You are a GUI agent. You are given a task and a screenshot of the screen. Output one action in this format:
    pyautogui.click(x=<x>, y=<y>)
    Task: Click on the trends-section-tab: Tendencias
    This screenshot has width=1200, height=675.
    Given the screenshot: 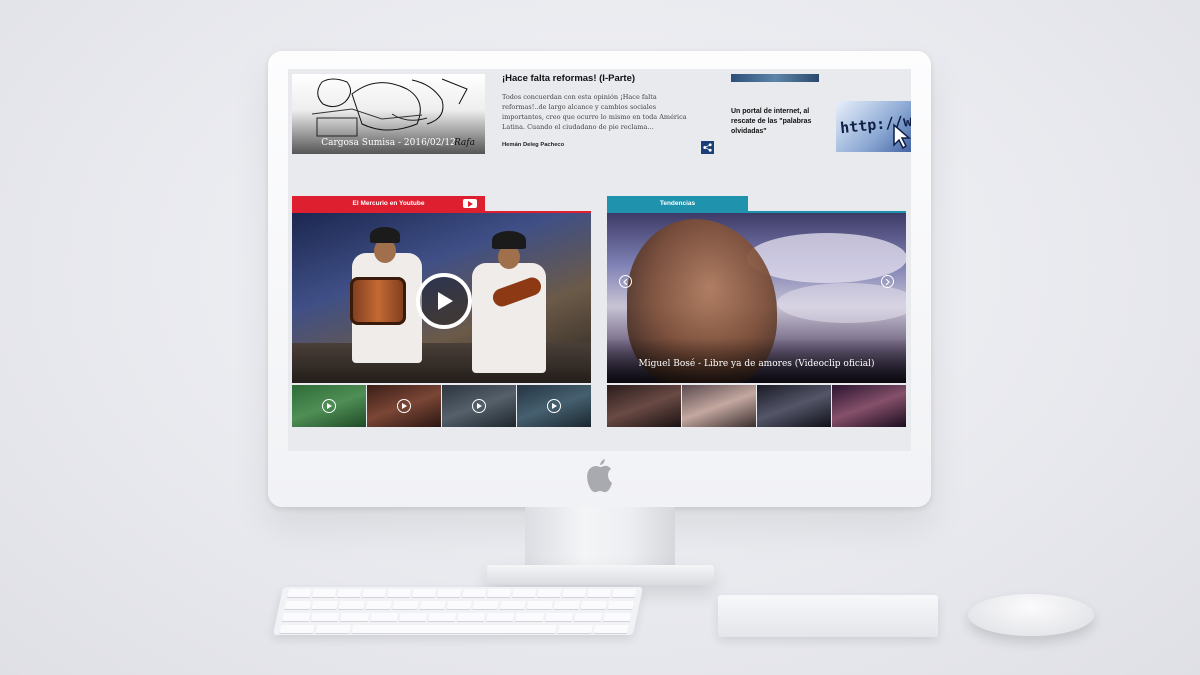 What is the action you would take?
    pyautogui.click(x=677, y=203)
    